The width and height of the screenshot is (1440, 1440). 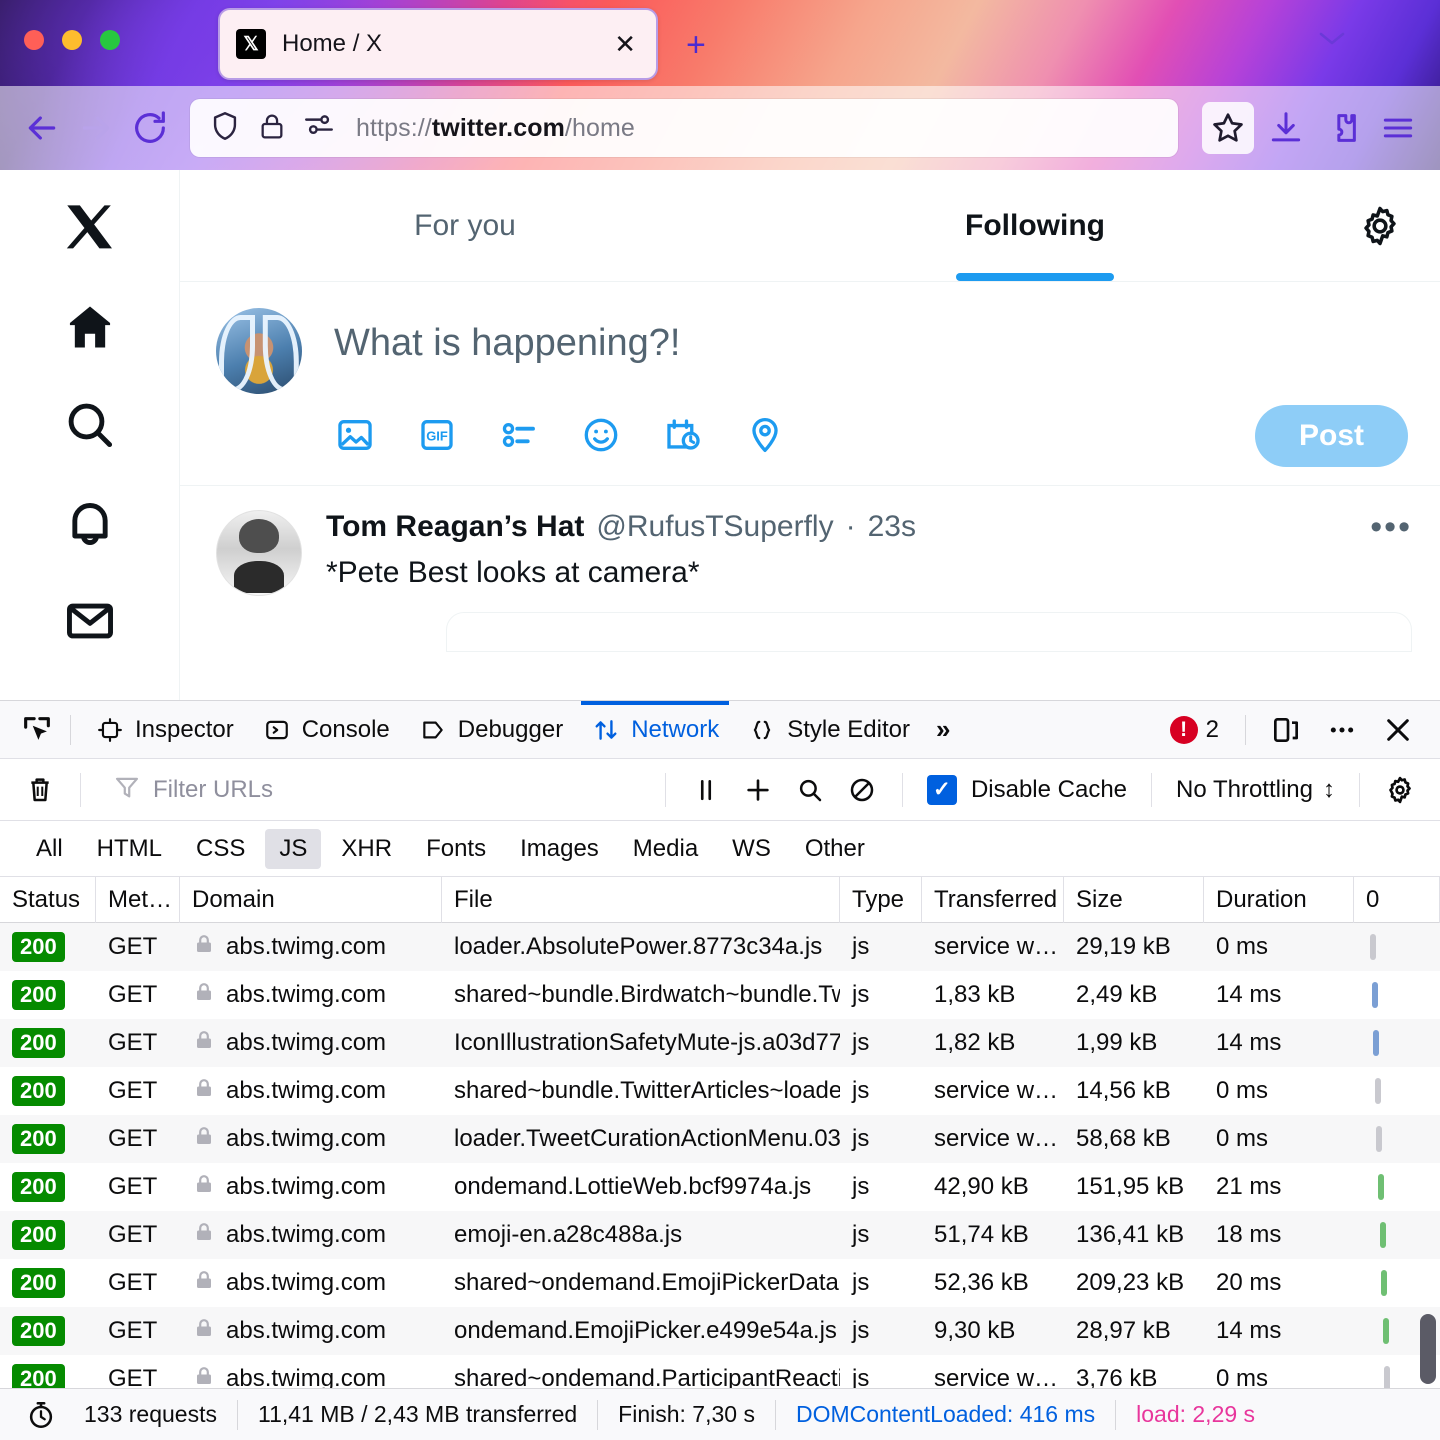 What do you see at coordinates (1027, 789) in the screenshot?
I see `disable-cache-checkbox: ✓ Disable Cache` at bounding box center [1027, 789].